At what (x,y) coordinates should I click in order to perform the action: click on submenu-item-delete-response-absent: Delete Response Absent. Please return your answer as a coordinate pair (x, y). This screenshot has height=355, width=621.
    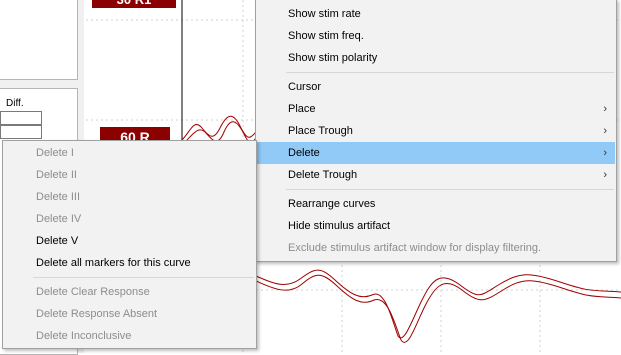
    Looking at the image, I should click on (129, 314).